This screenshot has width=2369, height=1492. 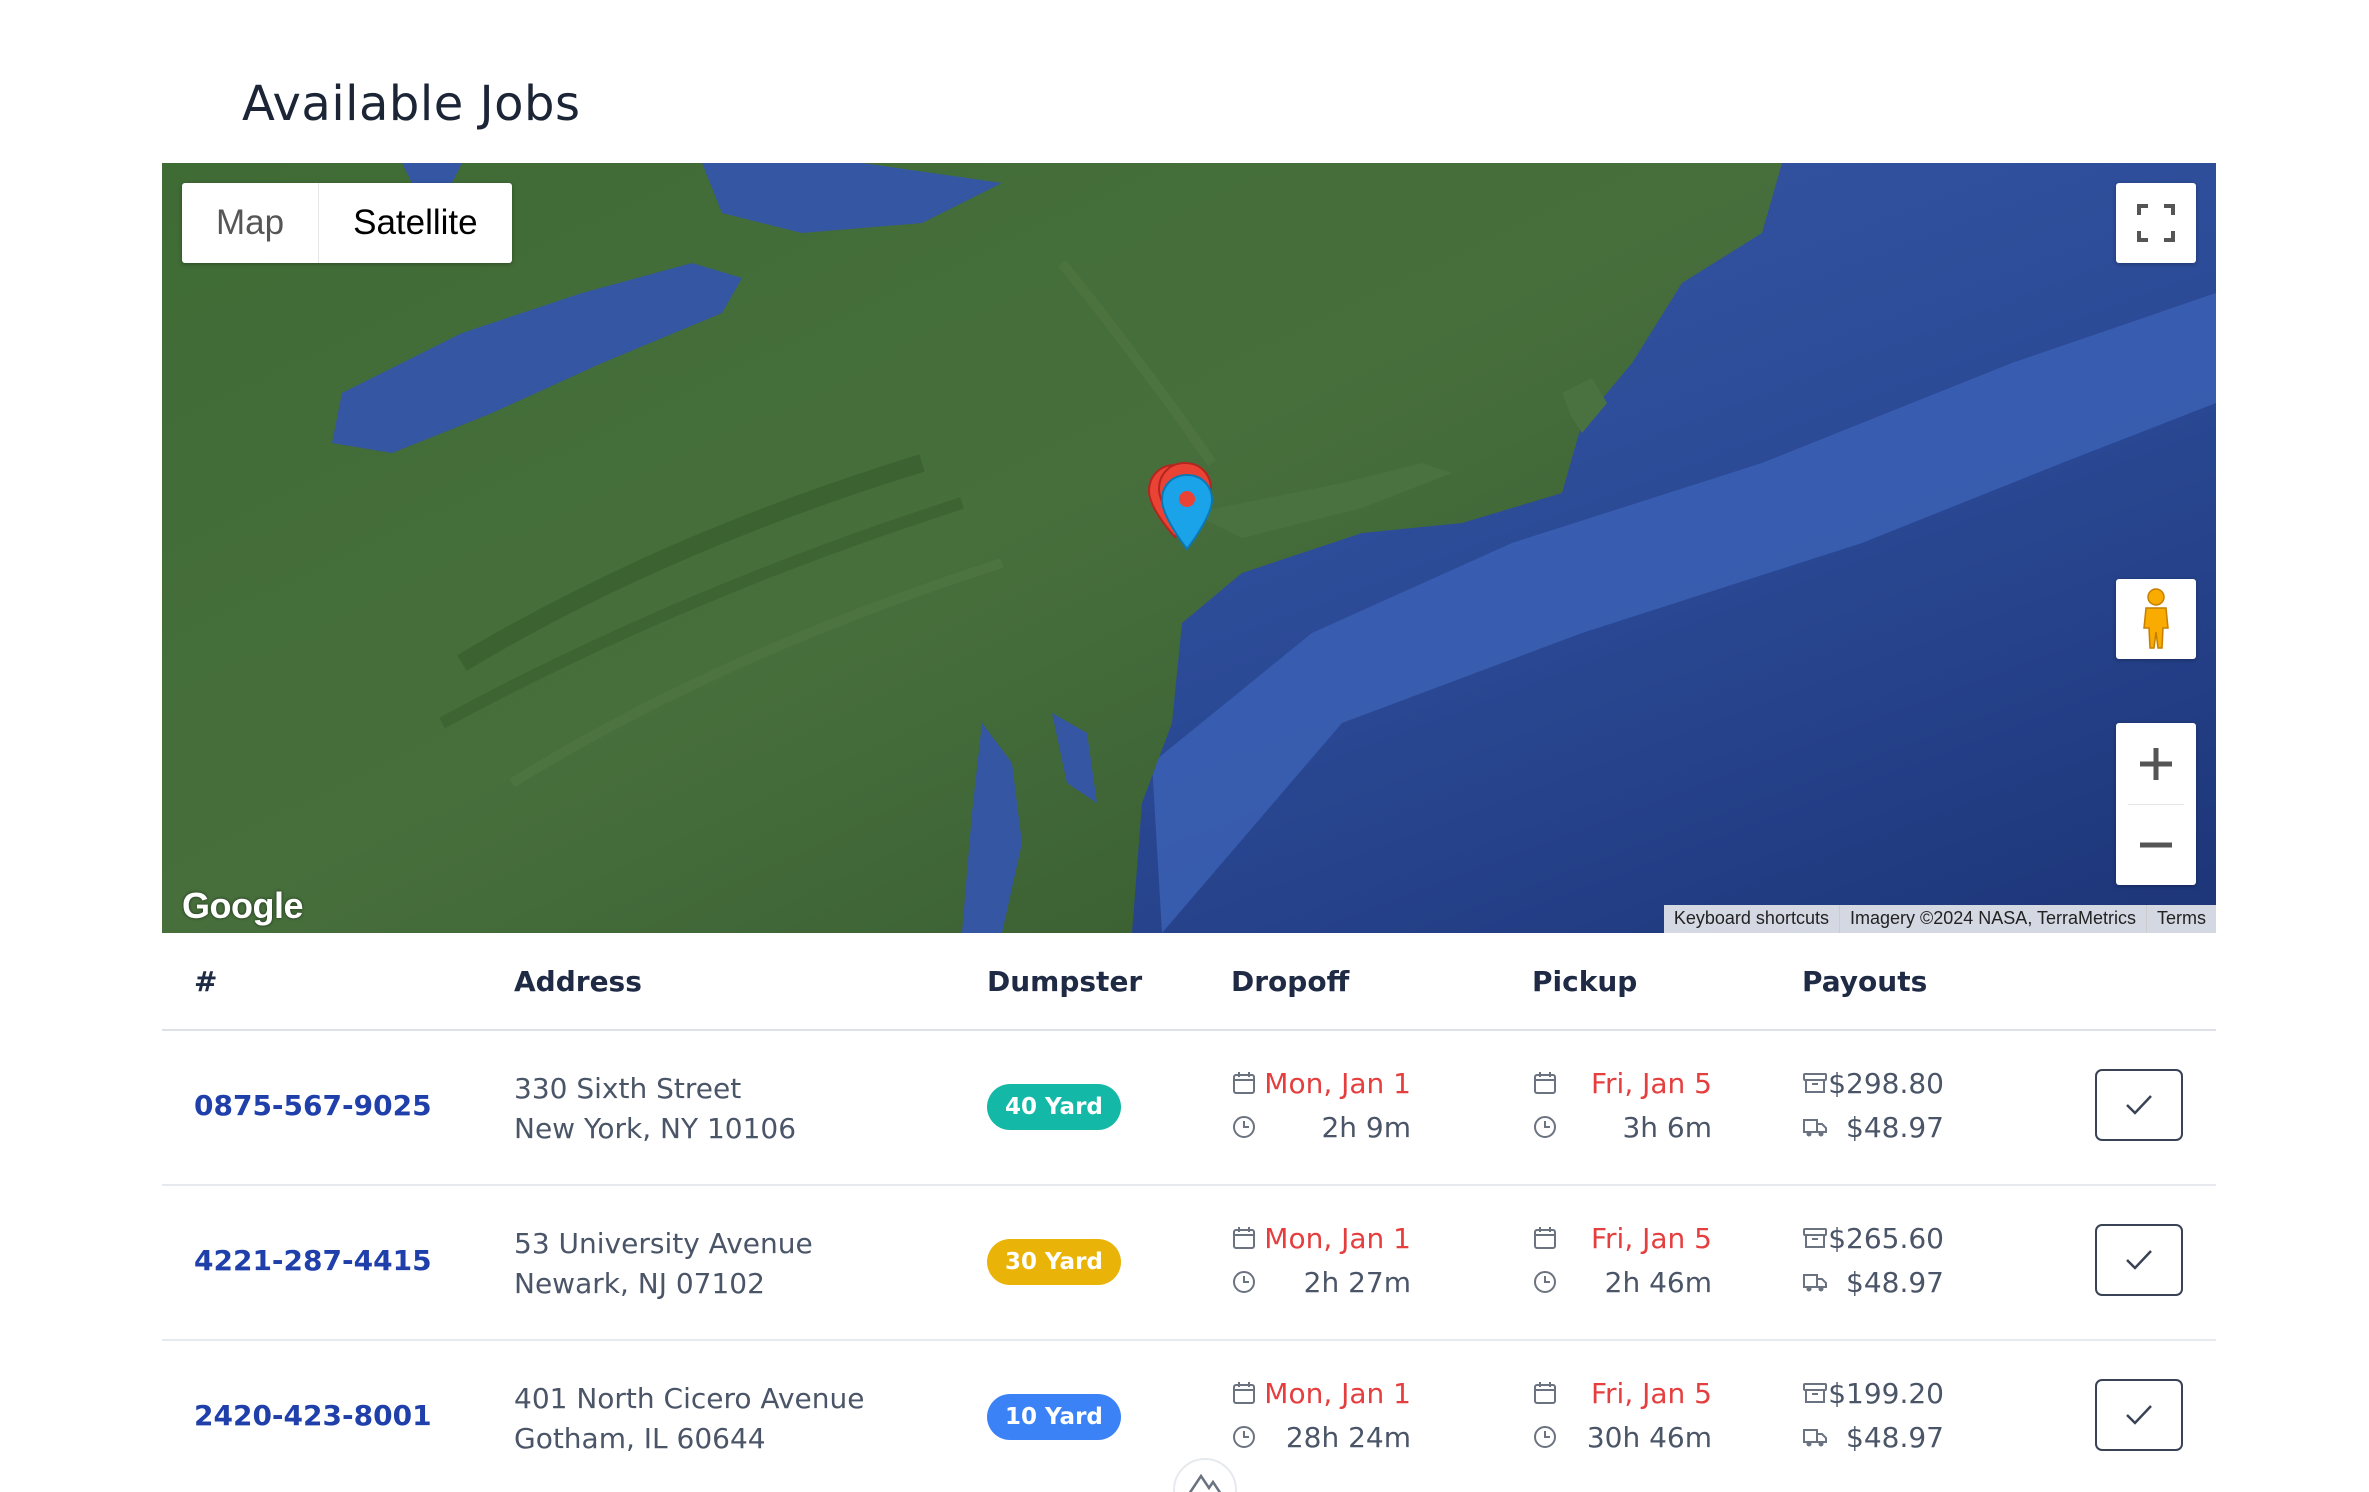 What do you see at coordinates (639, 1283) in the screenshot?
I see `address-line2: Newark, NJ 07102` at bounding box center [639, 1283].